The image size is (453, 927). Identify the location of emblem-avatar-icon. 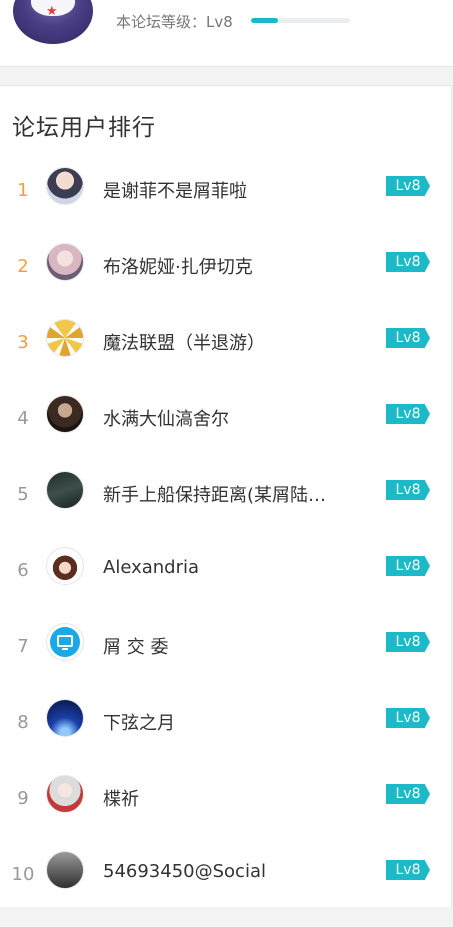
(65, 338).